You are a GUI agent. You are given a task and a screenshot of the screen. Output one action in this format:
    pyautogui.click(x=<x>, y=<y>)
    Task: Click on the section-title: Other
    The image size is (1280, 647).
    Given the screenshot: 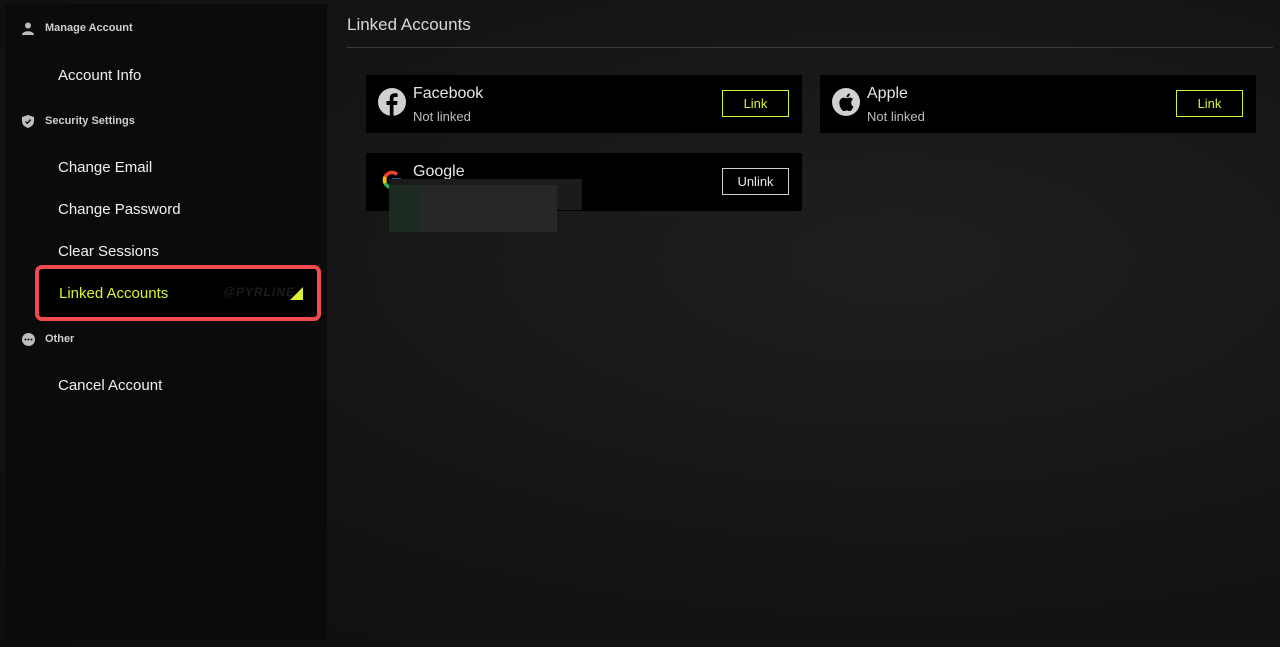 What is the action you would take?
    pyautogui.click(x=60, y=339)
    